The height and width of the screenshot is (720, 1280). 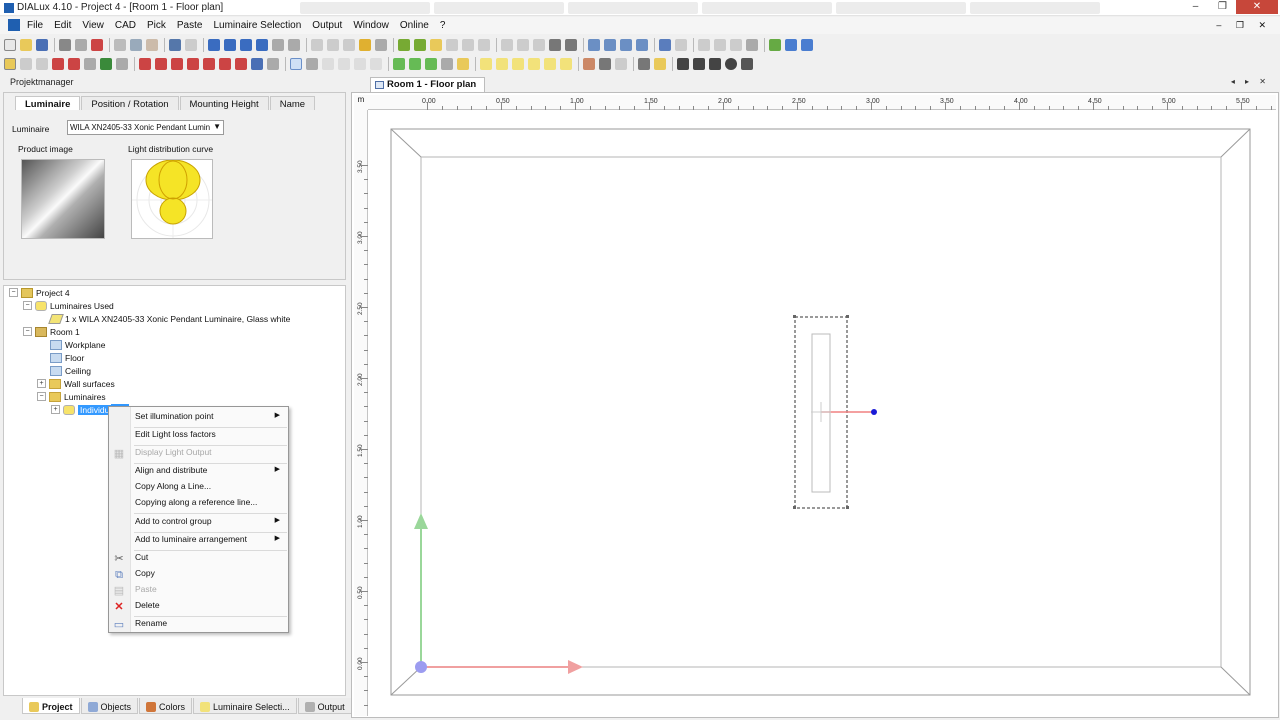 I want to click on menu-luminaire-selection: Luminaire Selection, so click(x=257, y=25).